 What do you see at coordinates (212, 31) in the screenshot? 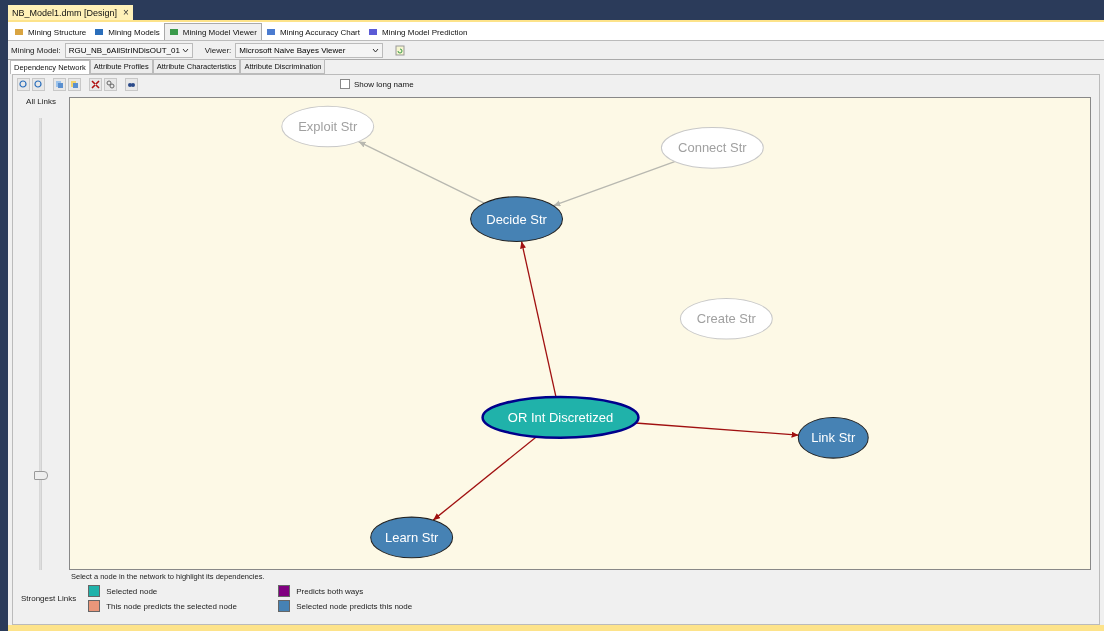
I see `designer-tab: Mining Model Viewer` at bounding box center [212, 31].